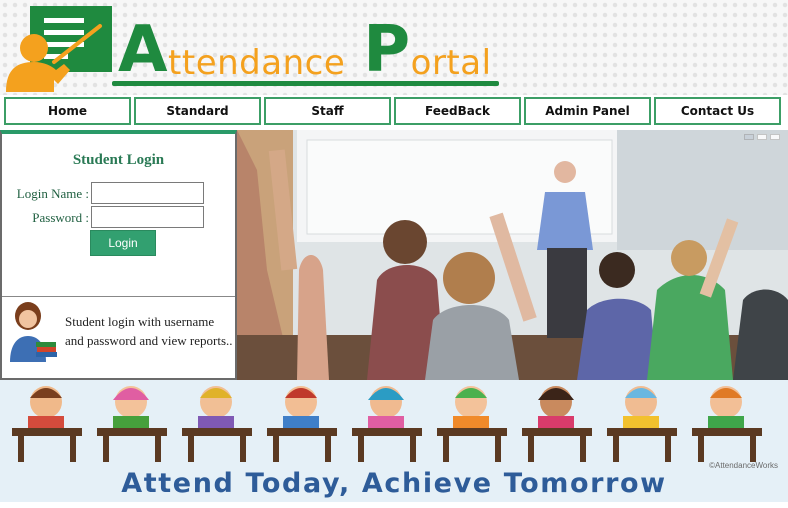 The height and width of the screenshot is (508, 788). What do you see at coordinates (387, 424) in the screenshot?
I see `cartoon-children-at-desks` at bounding box center [387, 424].